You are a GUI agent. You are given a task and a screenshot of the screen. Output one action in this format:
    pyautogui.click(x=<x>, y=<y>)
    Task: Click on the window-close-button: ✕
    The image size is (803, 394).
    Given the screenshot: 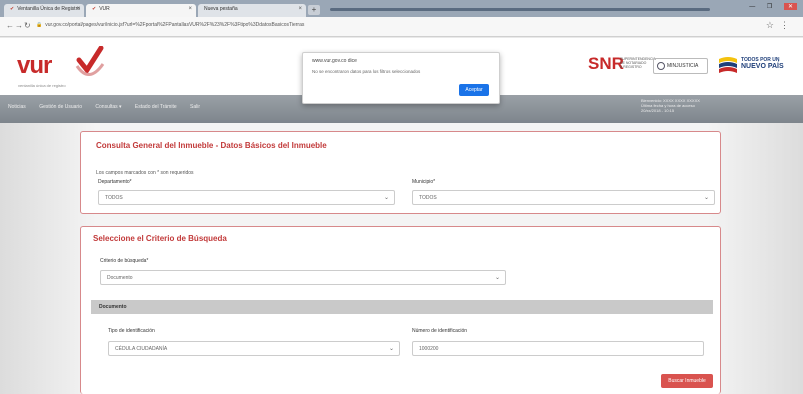 What is the action you would take?
    pyautogui.click(x=790, y=6)
    